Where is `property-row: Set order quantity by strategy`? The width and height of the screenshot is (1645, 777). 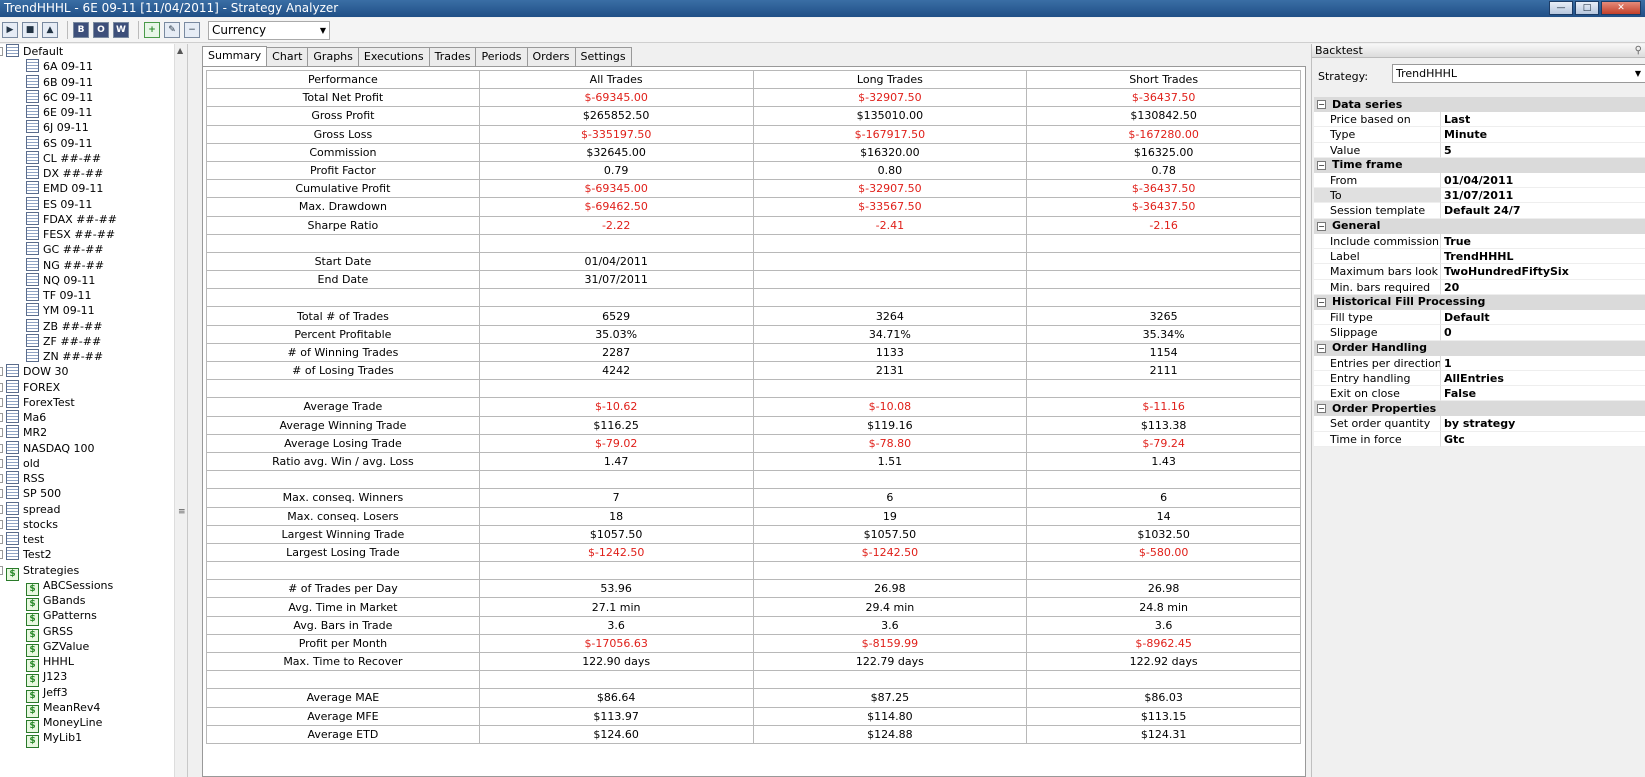 property-row: Set order quantity by strategy is located at coordinates (1479, 424).